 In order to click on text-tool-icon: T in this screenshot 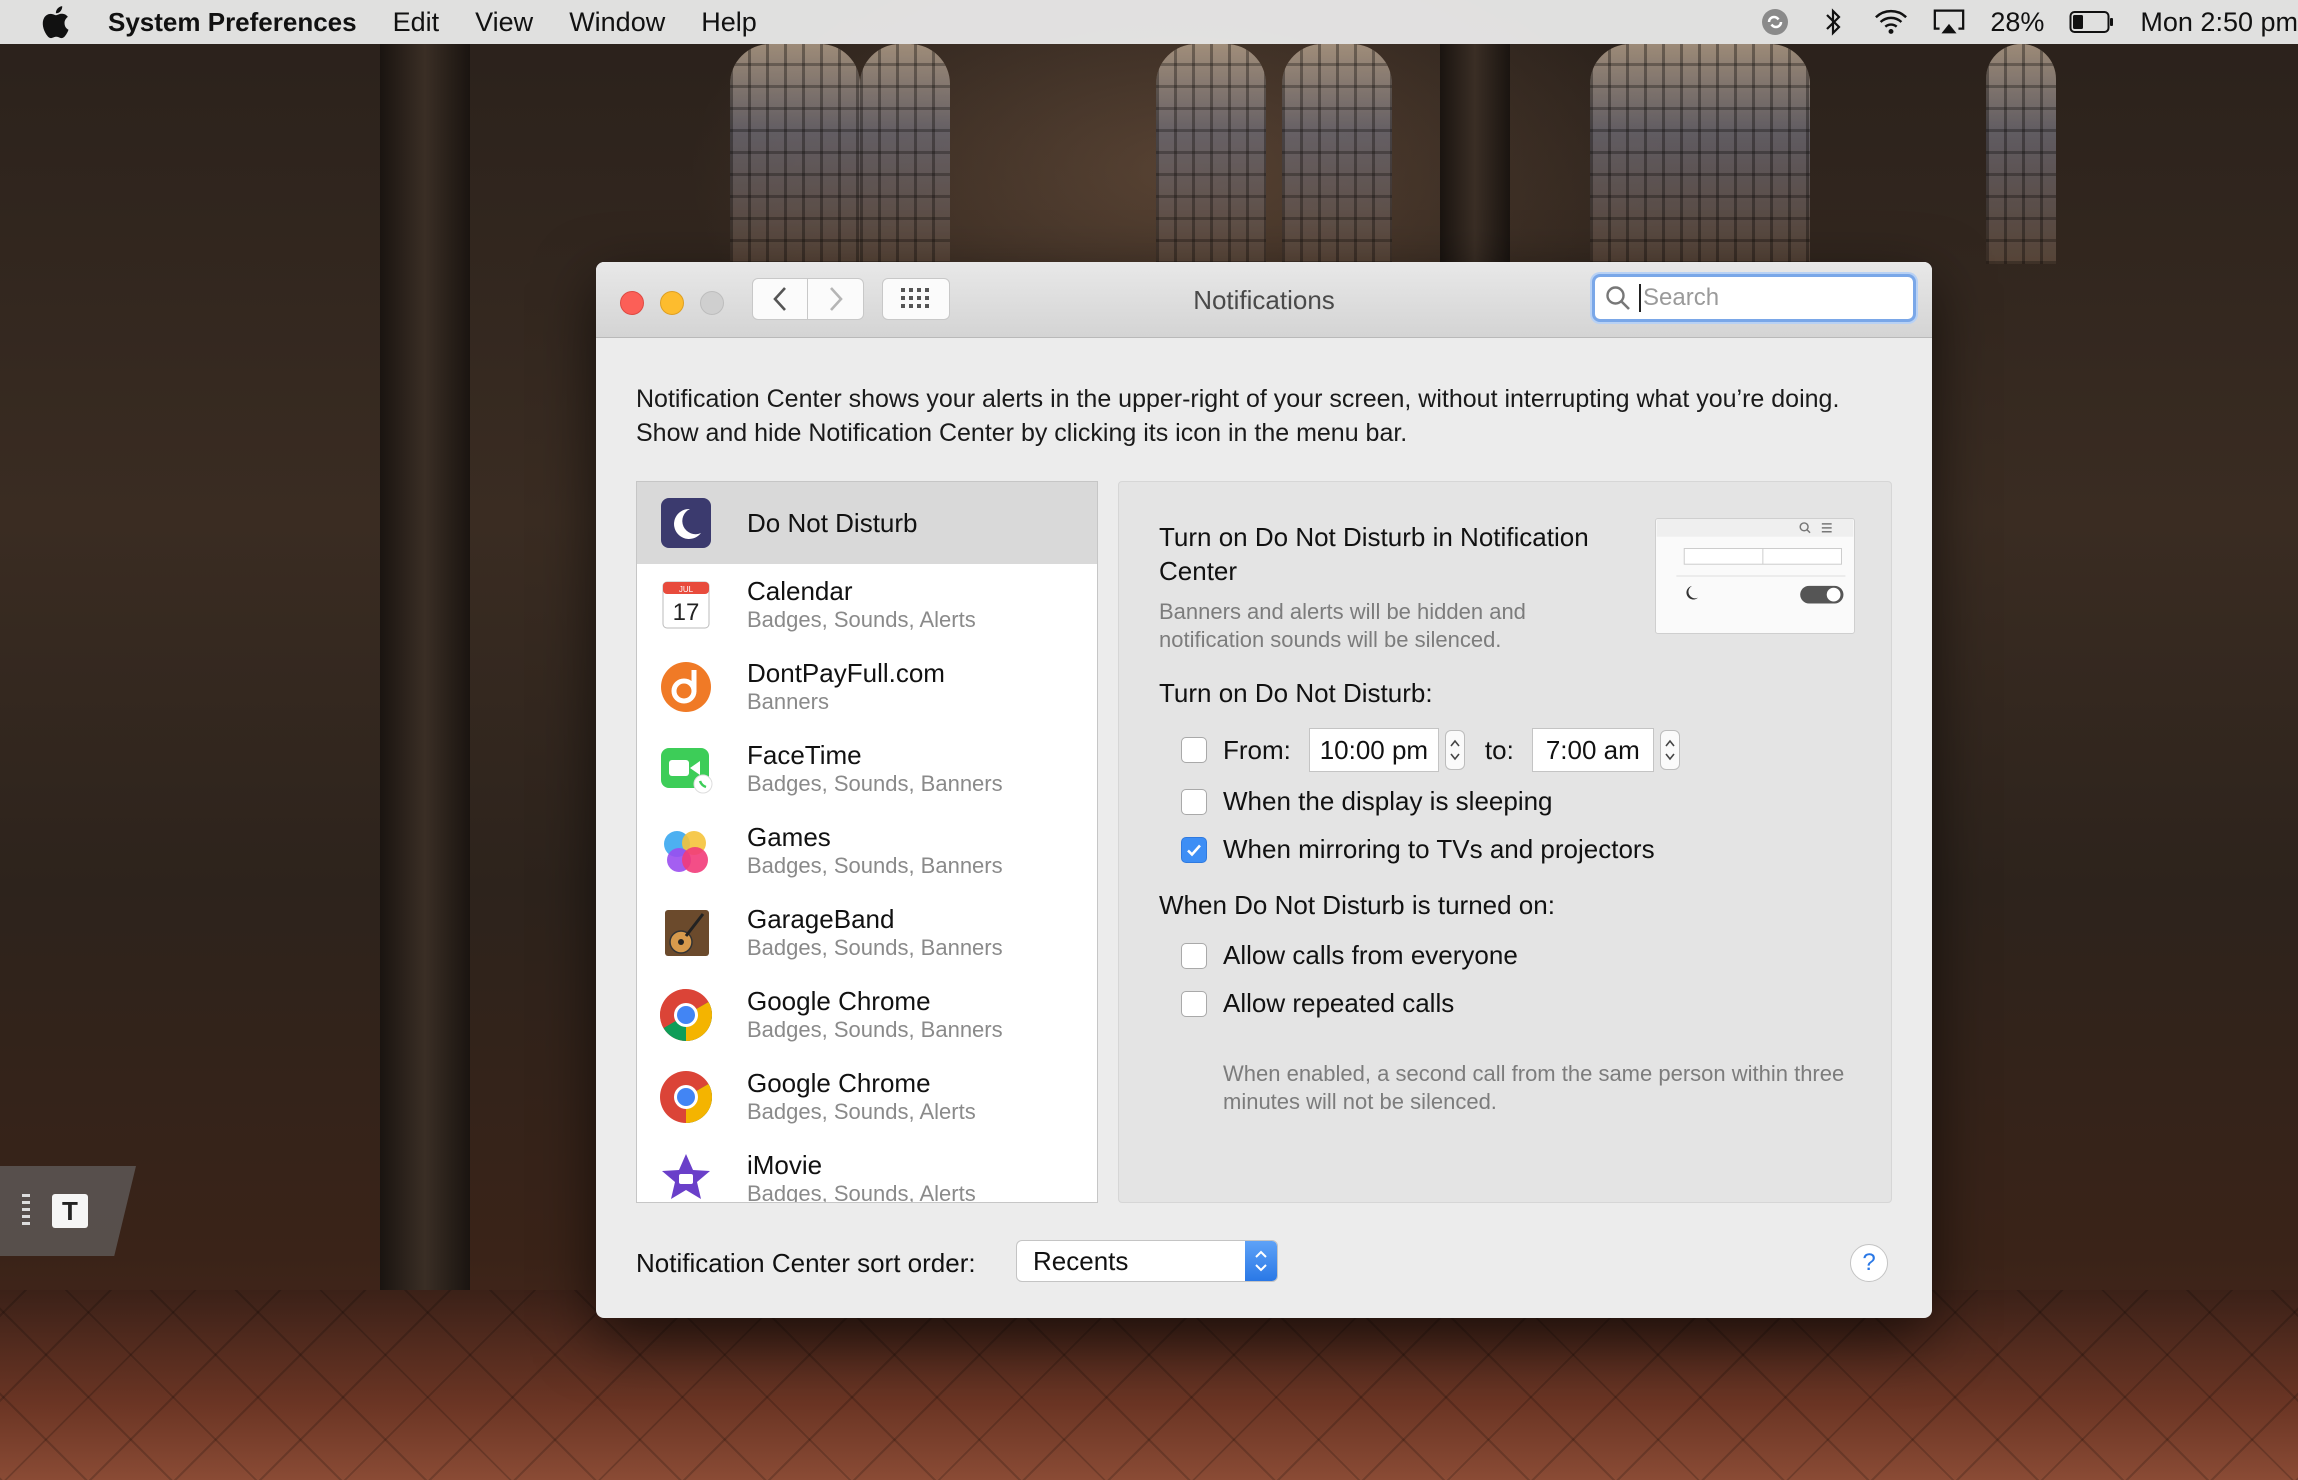, I will do `click(70, 1211)`.